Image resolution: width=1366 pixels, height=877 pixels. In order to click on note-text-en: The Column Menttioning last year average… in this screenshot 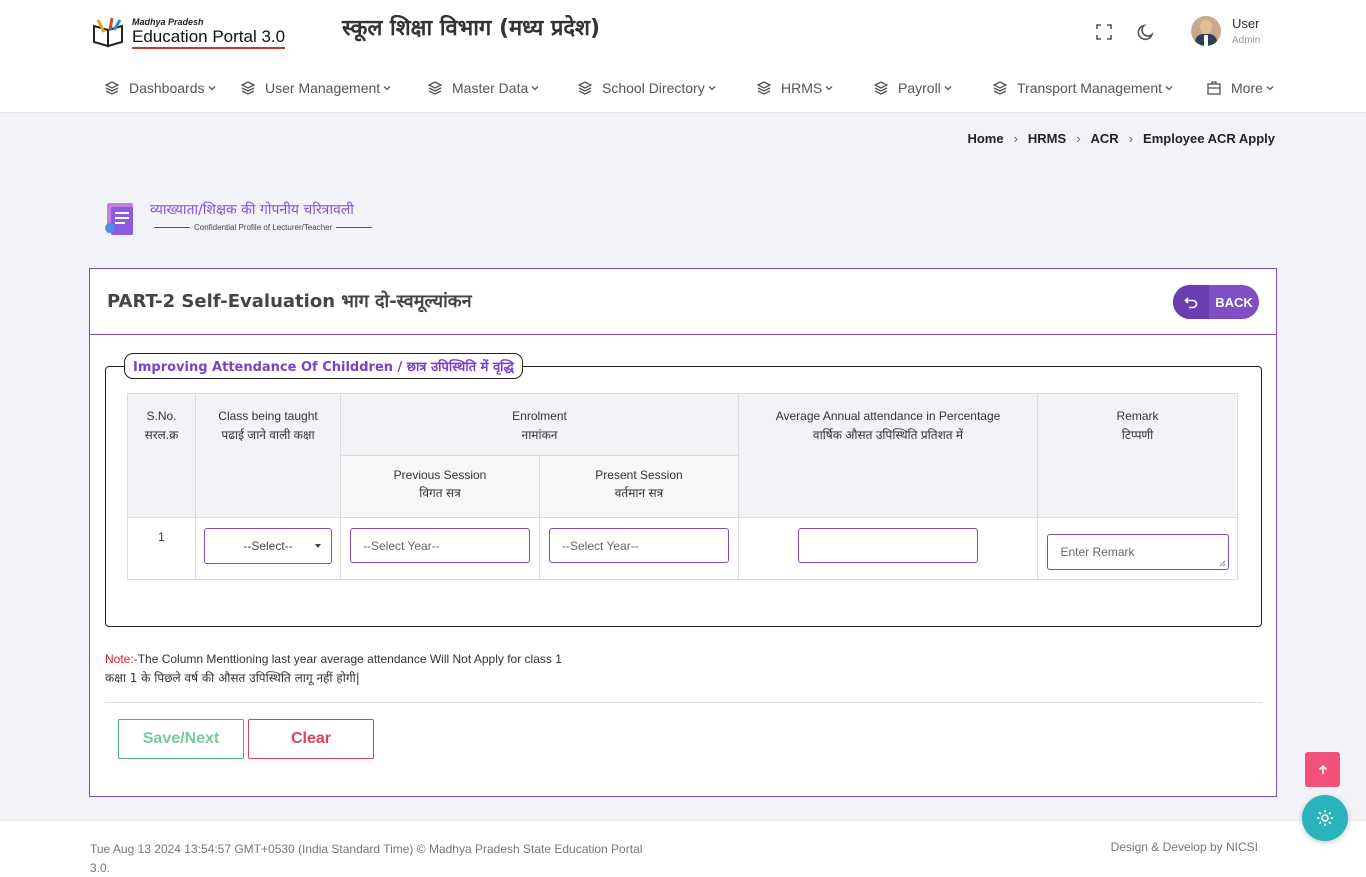, I will do `click(349, 659)`.